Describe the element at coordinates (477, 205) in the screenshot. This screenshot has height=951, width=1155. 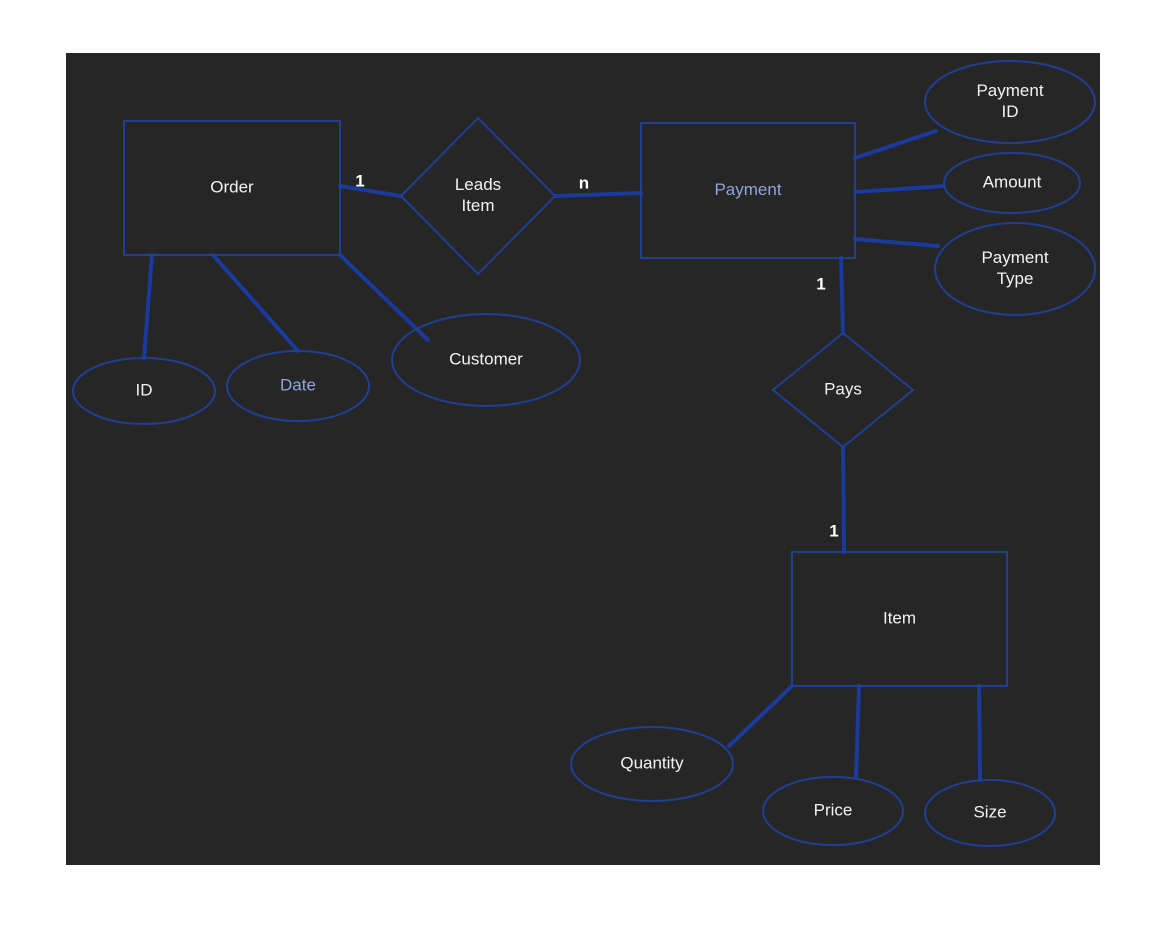
I see `relationship-label-leads-item: Item` at that location.